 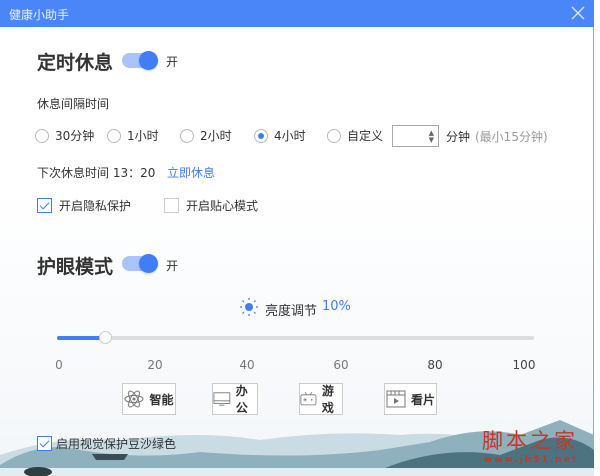 I want to click on interval-label: 休息间隔时间, so click(x=73, y=104).